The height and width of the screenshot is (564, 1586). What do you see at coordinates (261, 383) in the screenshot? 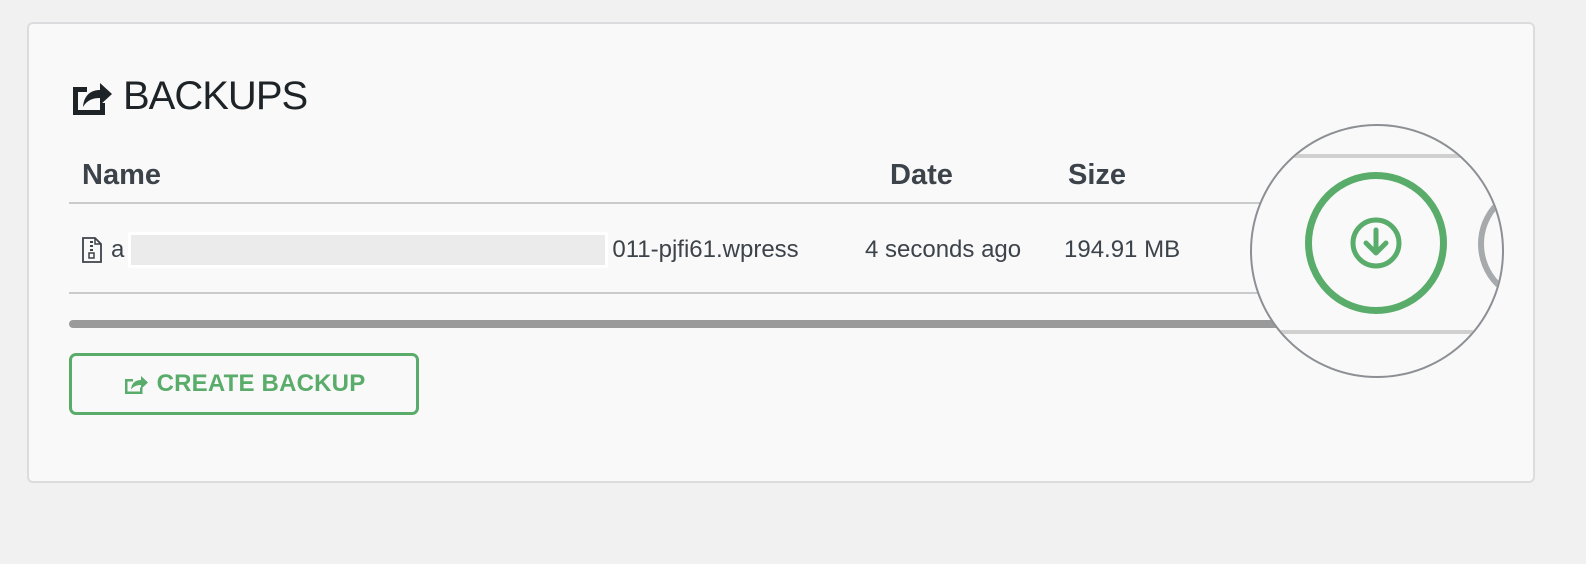
I see `create-backup-label: CREATE BACKUP` at bounding box center [261, 383].